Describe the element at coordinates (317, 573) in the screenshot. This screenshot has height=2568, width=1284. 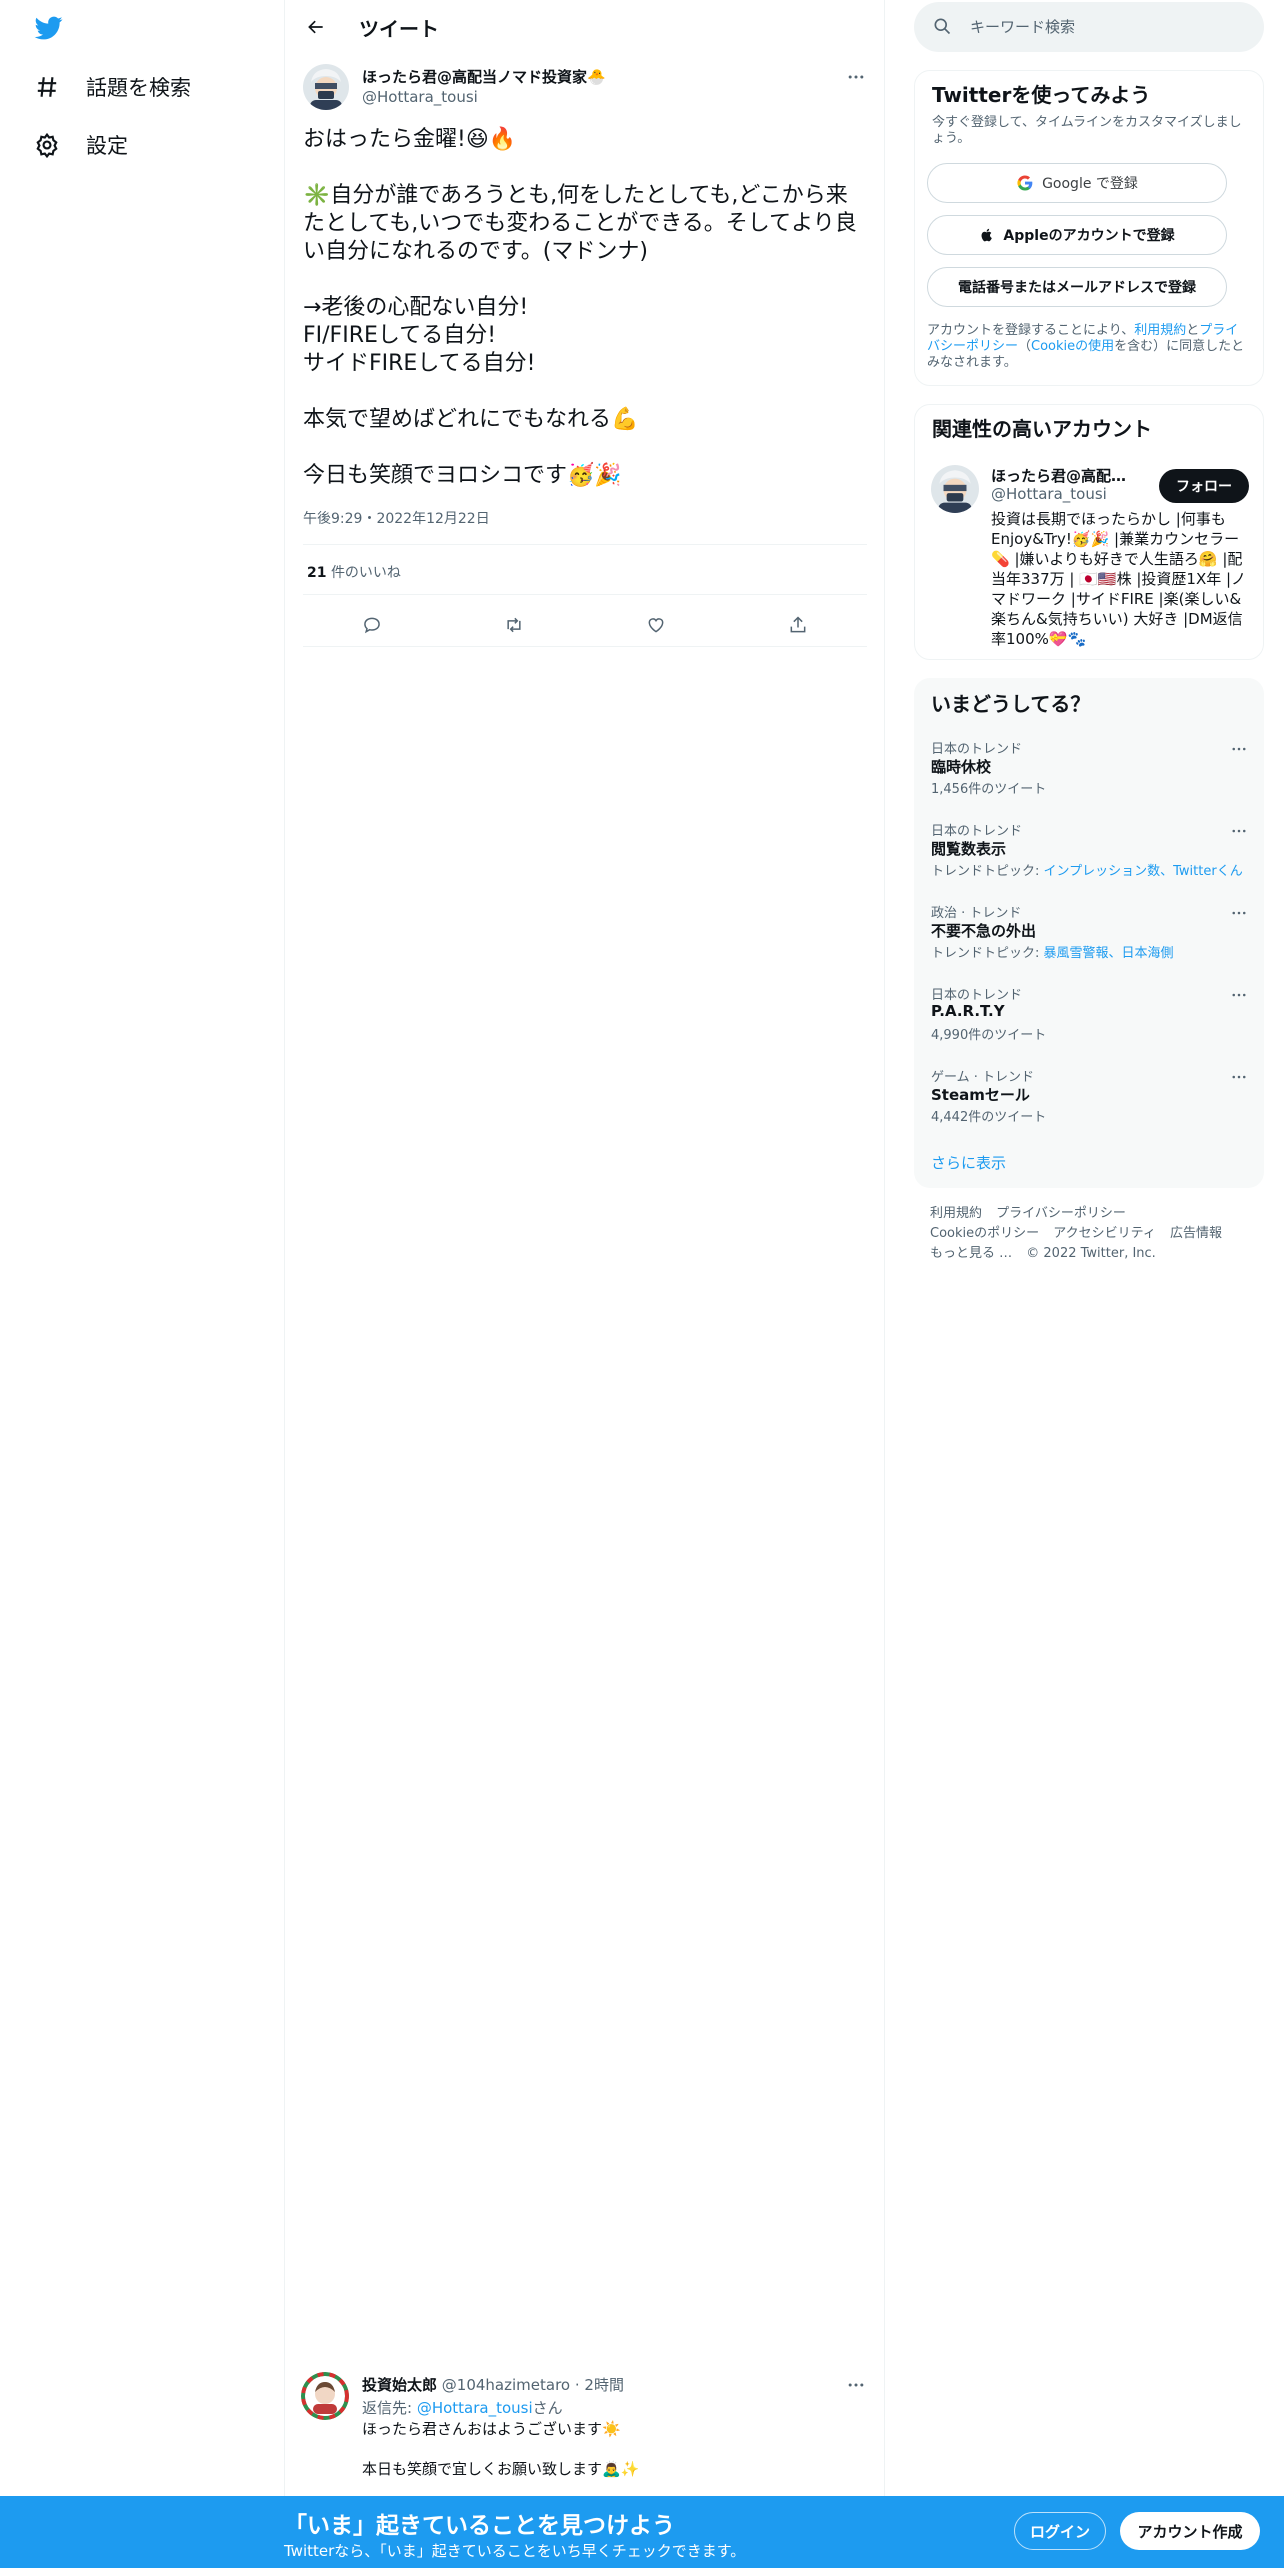
I see `likes-number: 21` at that location.